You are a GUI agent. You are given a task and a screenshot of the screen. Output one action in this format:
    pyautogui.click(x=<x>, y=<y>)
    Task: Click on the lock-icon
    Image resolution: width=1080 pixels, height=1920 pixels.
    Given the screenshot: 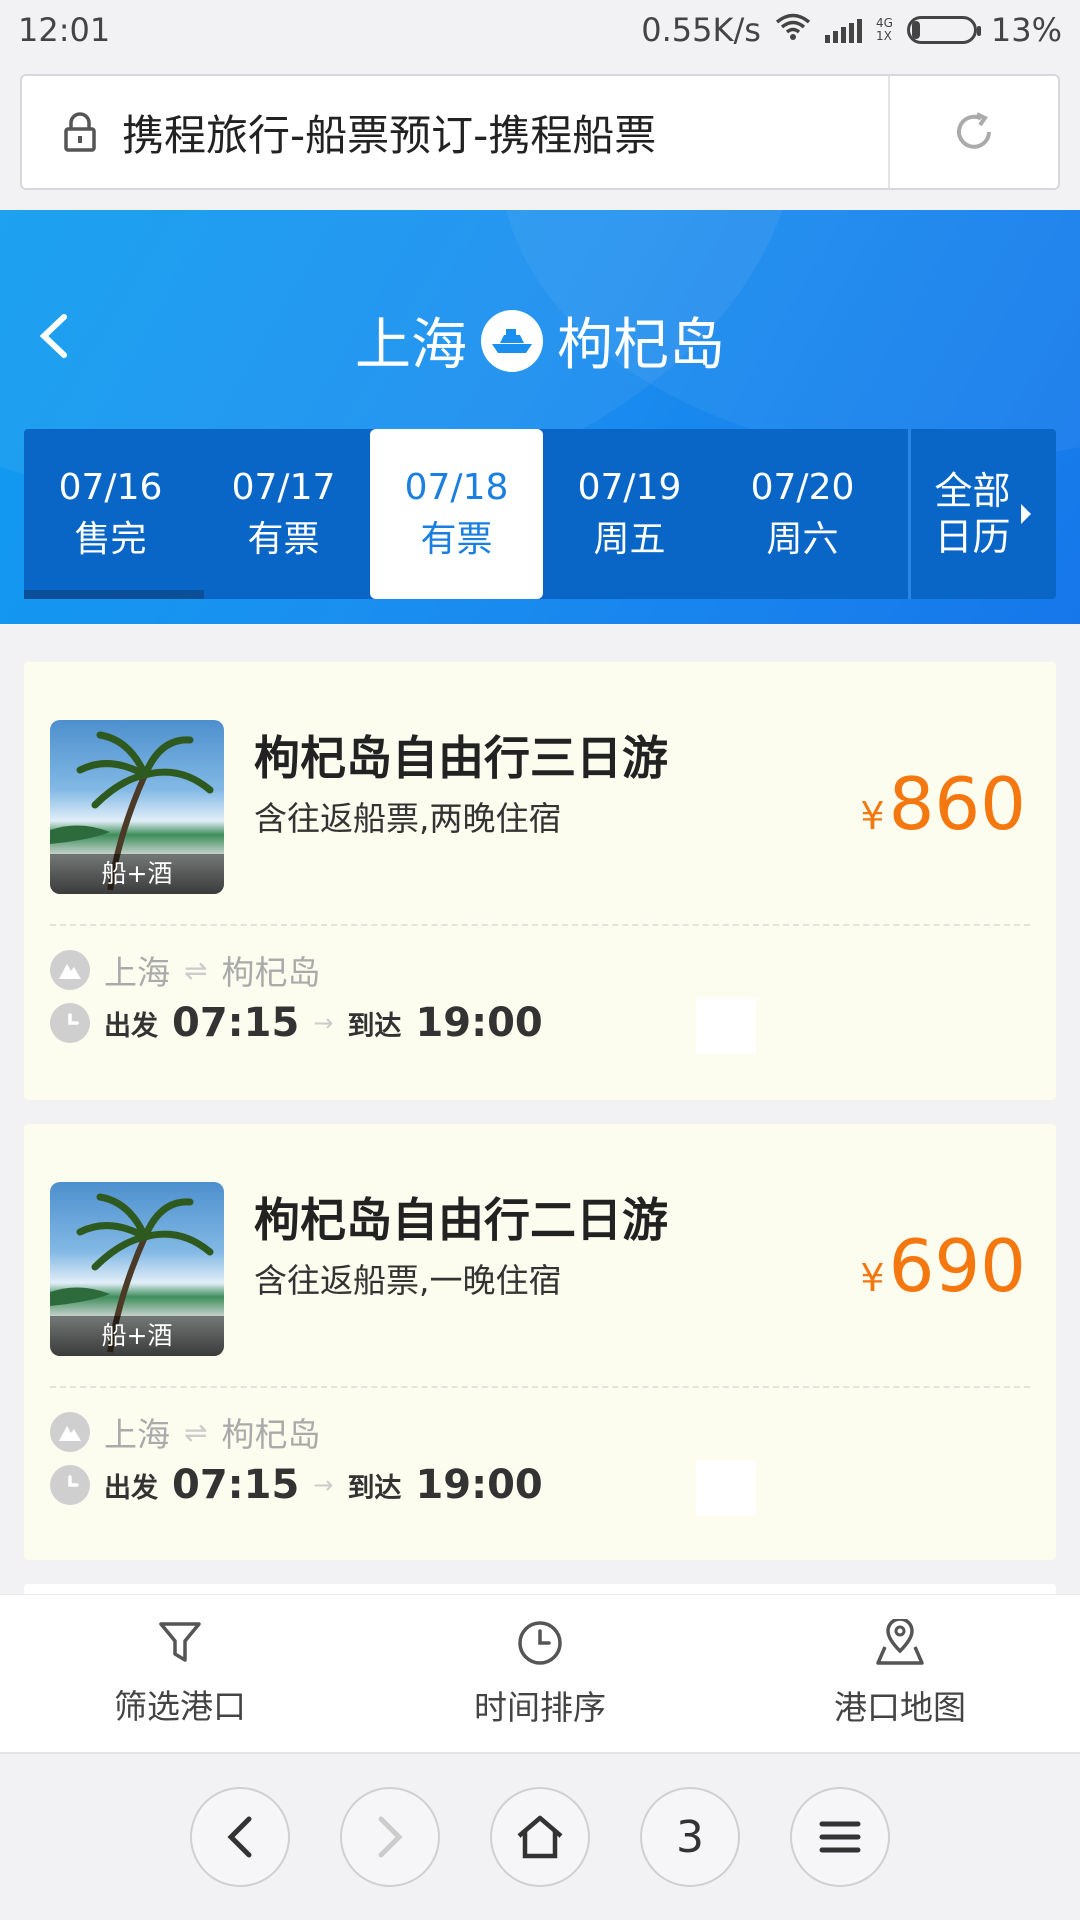 What is the action you would take?
    pyautogui.click(x=80, y=132)
    